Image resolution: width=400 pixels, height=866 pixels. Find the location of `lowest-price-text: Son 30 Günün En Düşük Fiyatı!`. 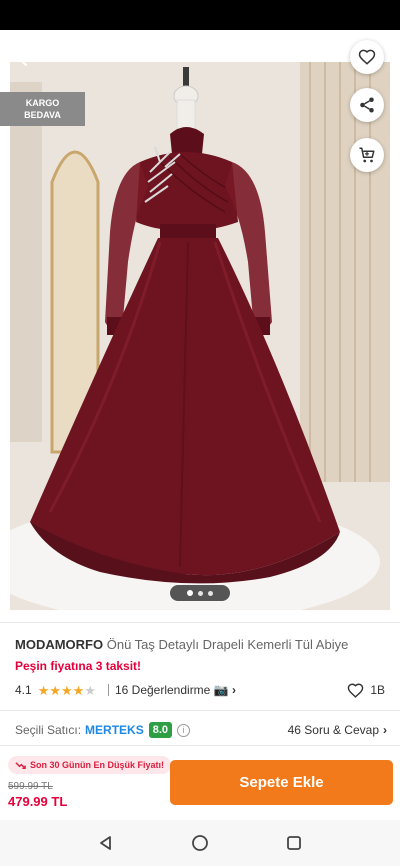

lowest-price-text: Son 30 Günün En Düşük Fiyatı! is located at coordinates (97, 765).